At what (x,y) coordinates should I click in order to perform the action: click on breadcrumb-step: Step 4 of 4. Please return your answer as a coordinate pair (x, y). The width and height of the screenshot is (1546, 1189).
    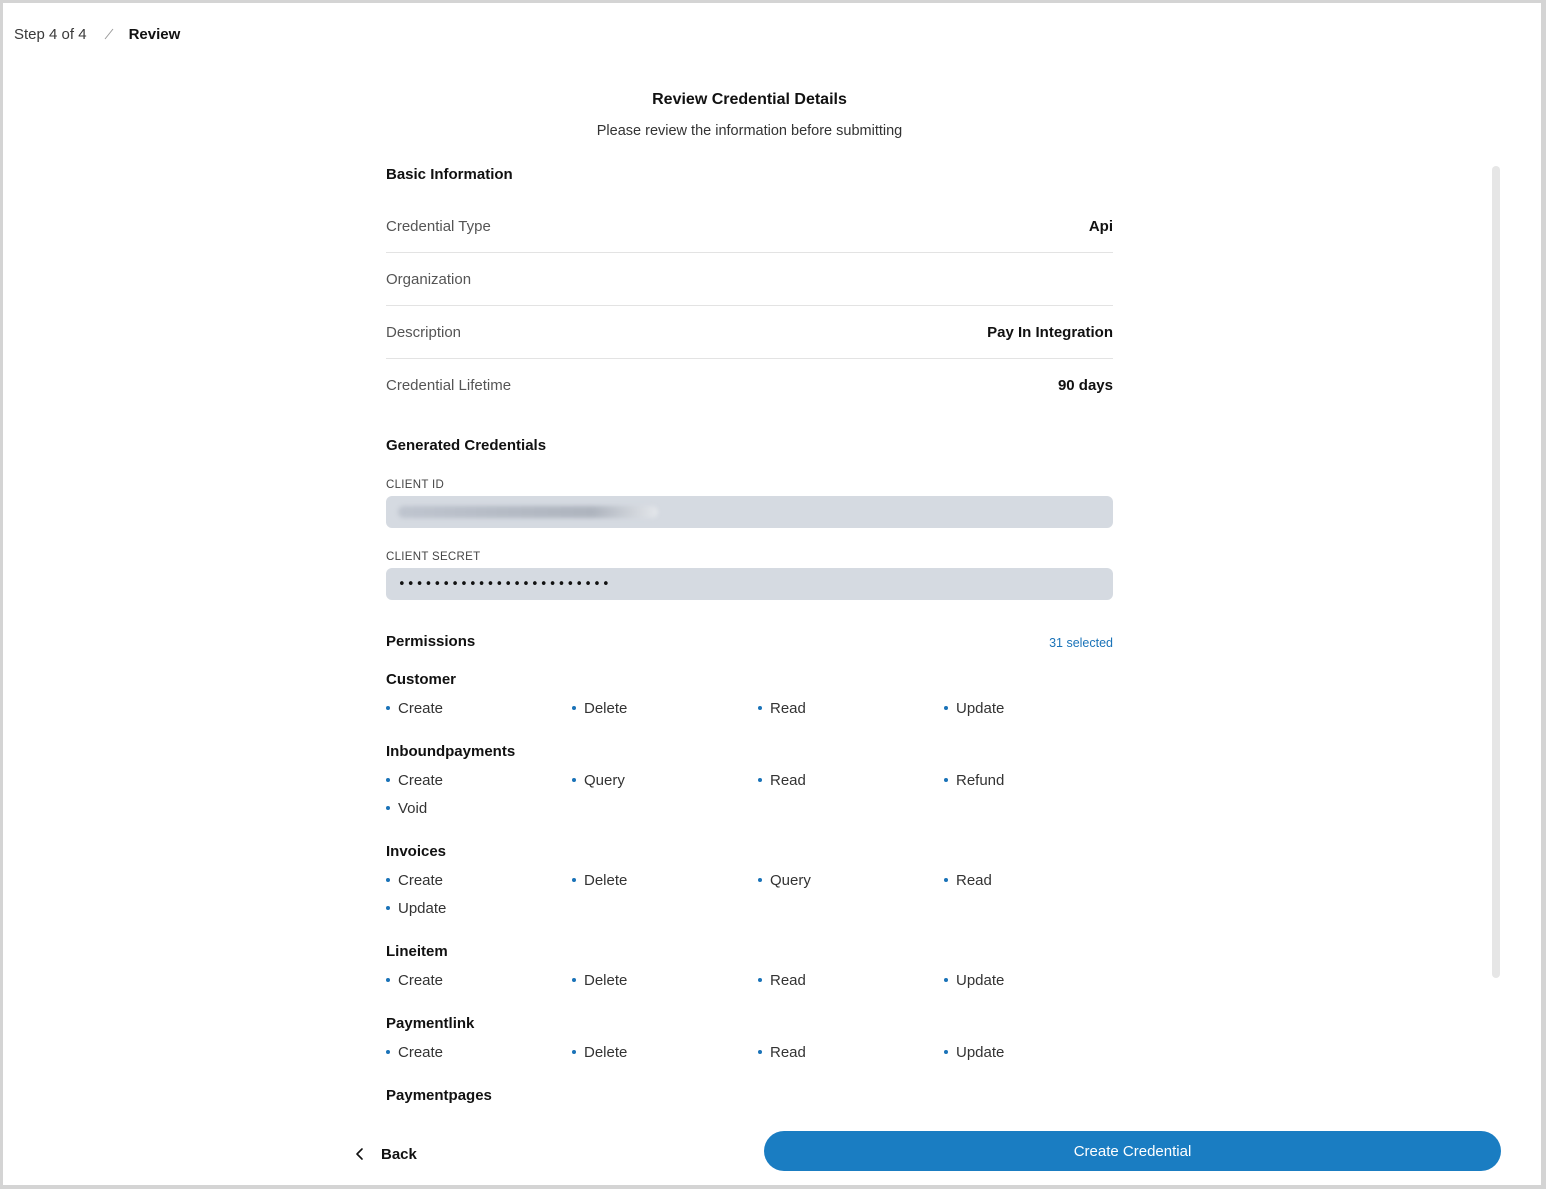
    Looking at the image, I should click on (50, 34).